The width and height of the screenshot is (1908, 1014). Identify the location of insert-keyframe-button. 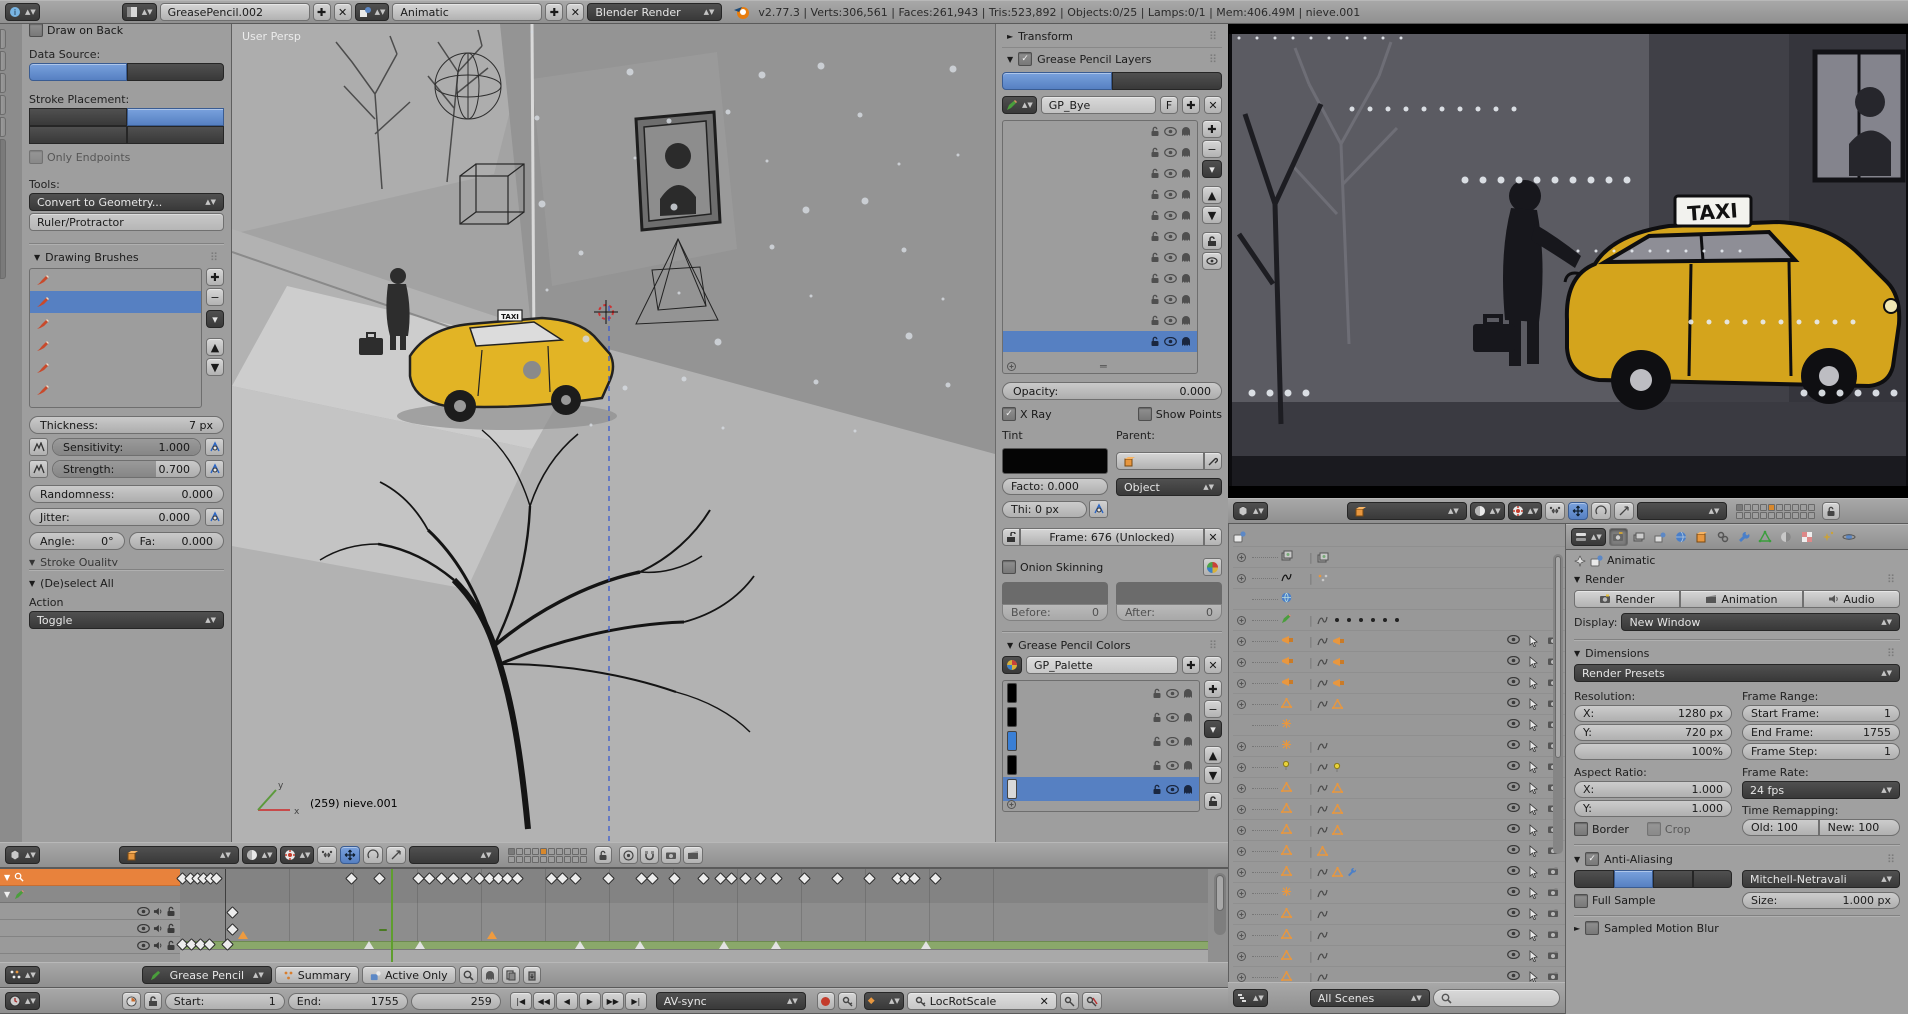
(1069, 1001).